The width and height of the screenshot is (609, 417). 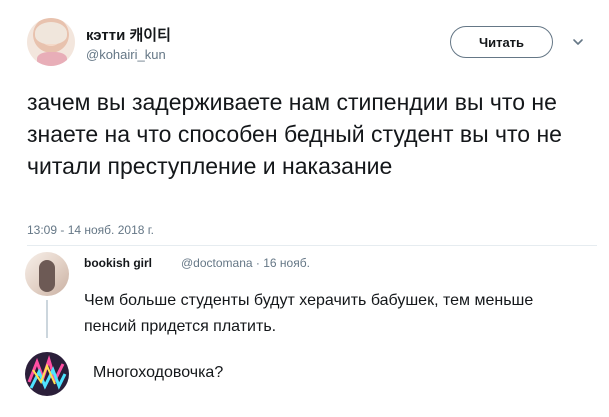 I want to click on reply2-text: Многоходовочка?, so click(x=158, y=372).